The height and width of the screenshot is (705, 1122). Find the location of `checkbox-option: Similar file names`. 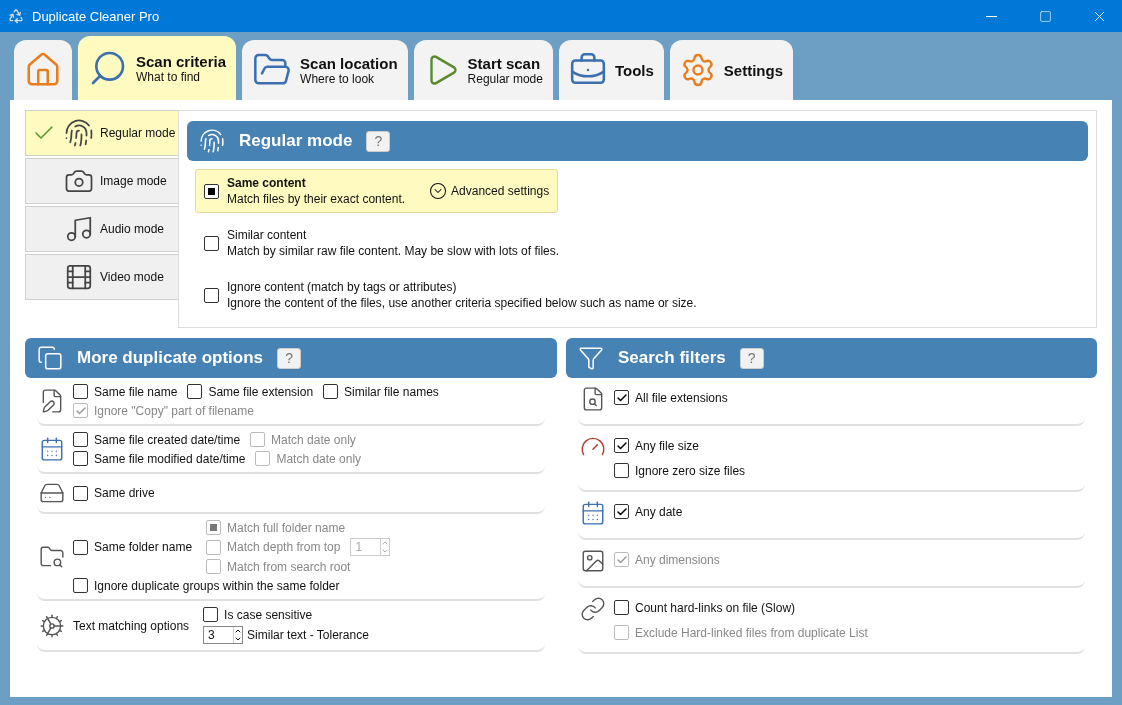

checkbox-option: Similar file names is located at coordinates (381, 391).